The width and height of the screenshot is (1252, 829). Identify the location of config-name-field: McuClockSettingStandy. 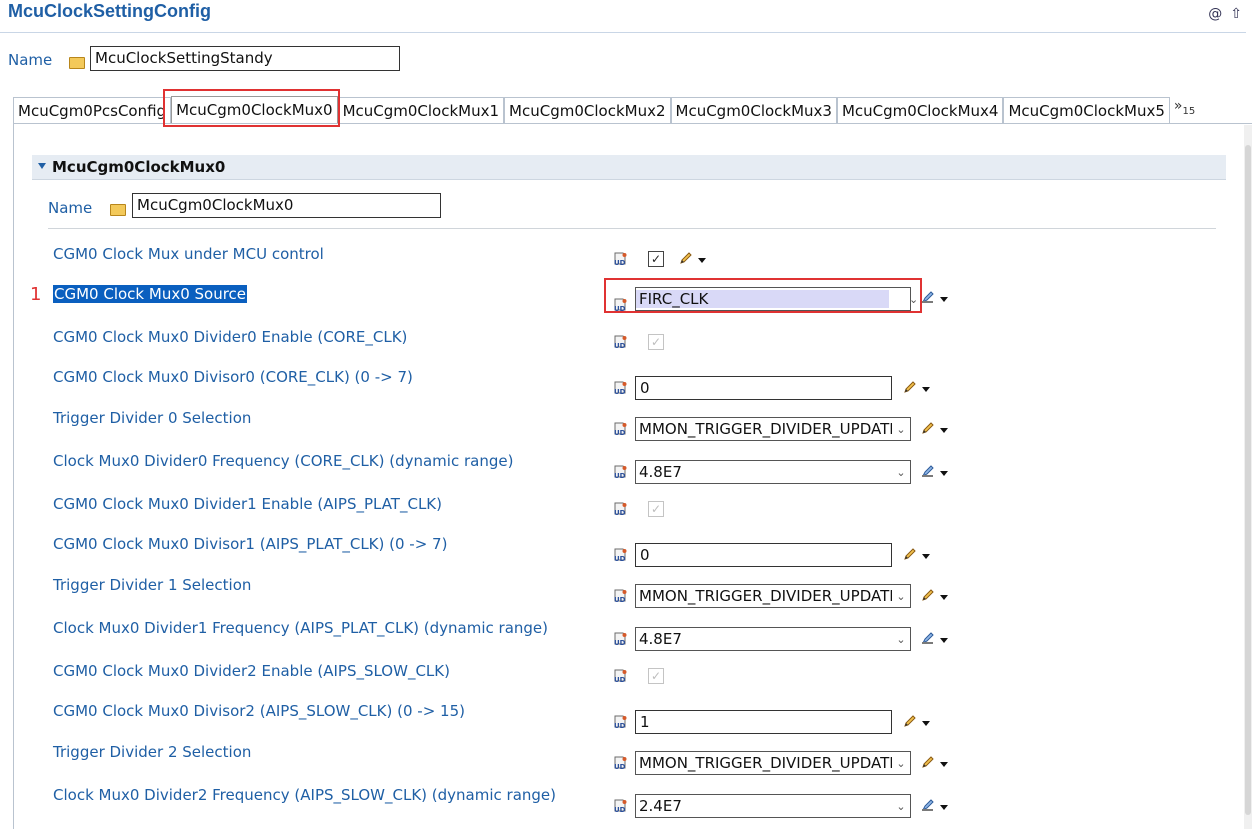
(245, 58).